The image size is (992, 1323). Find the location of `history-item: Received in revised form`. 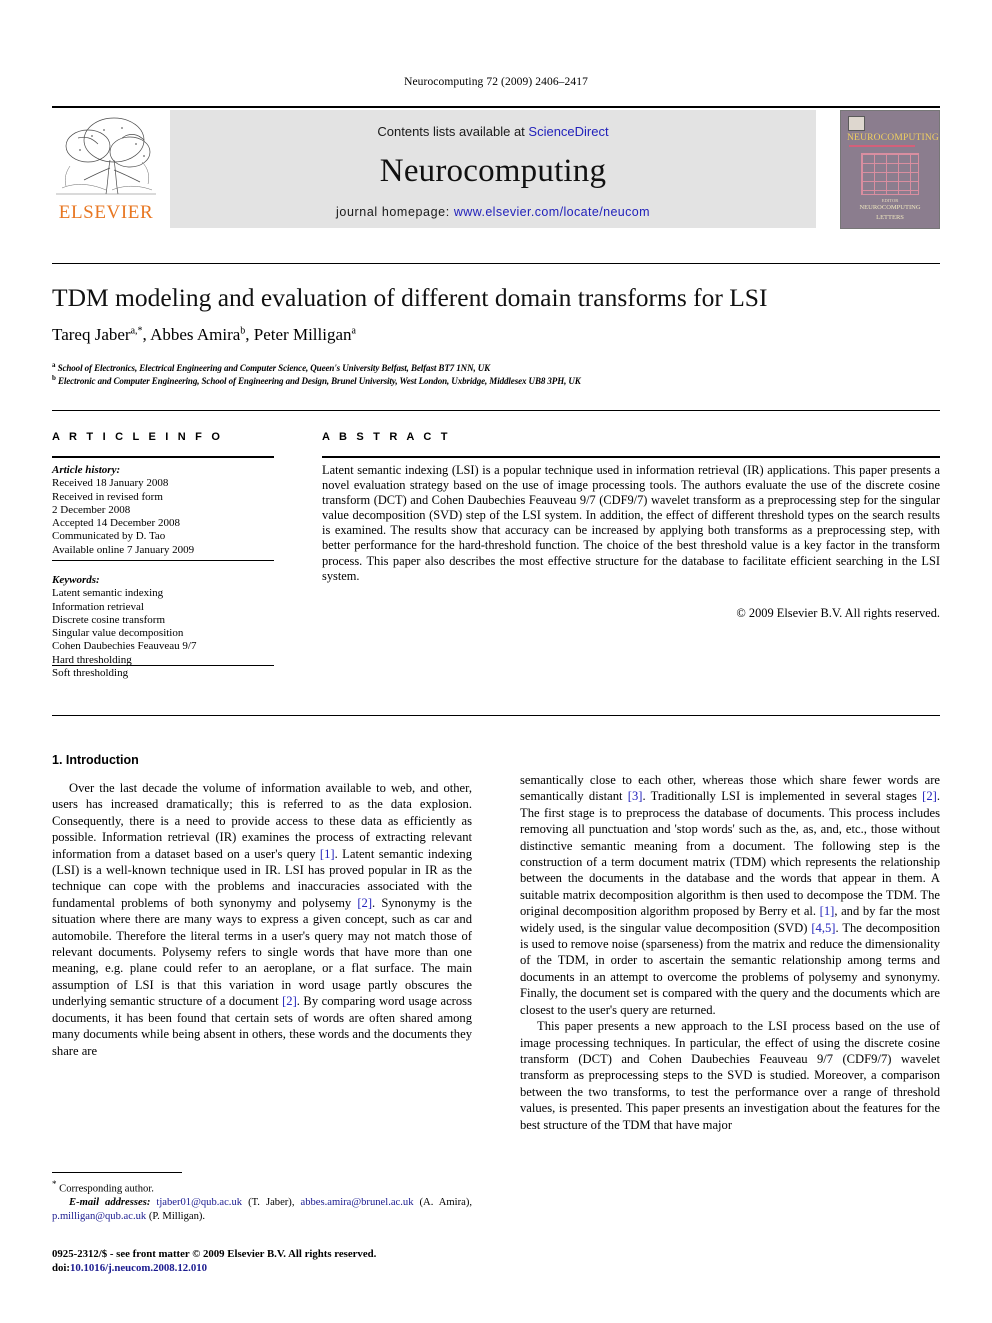

history-item: Received in revised form is located at coordinates (107, 496).